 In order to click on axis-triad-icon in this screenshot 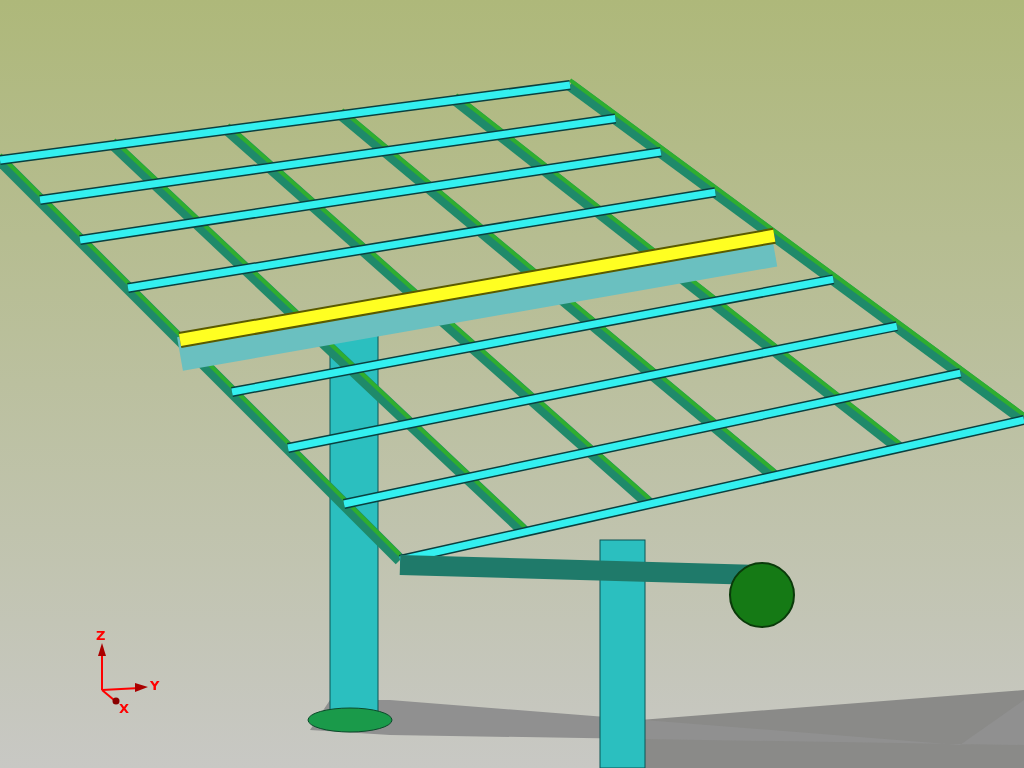, I will do `click(123, 674)`.